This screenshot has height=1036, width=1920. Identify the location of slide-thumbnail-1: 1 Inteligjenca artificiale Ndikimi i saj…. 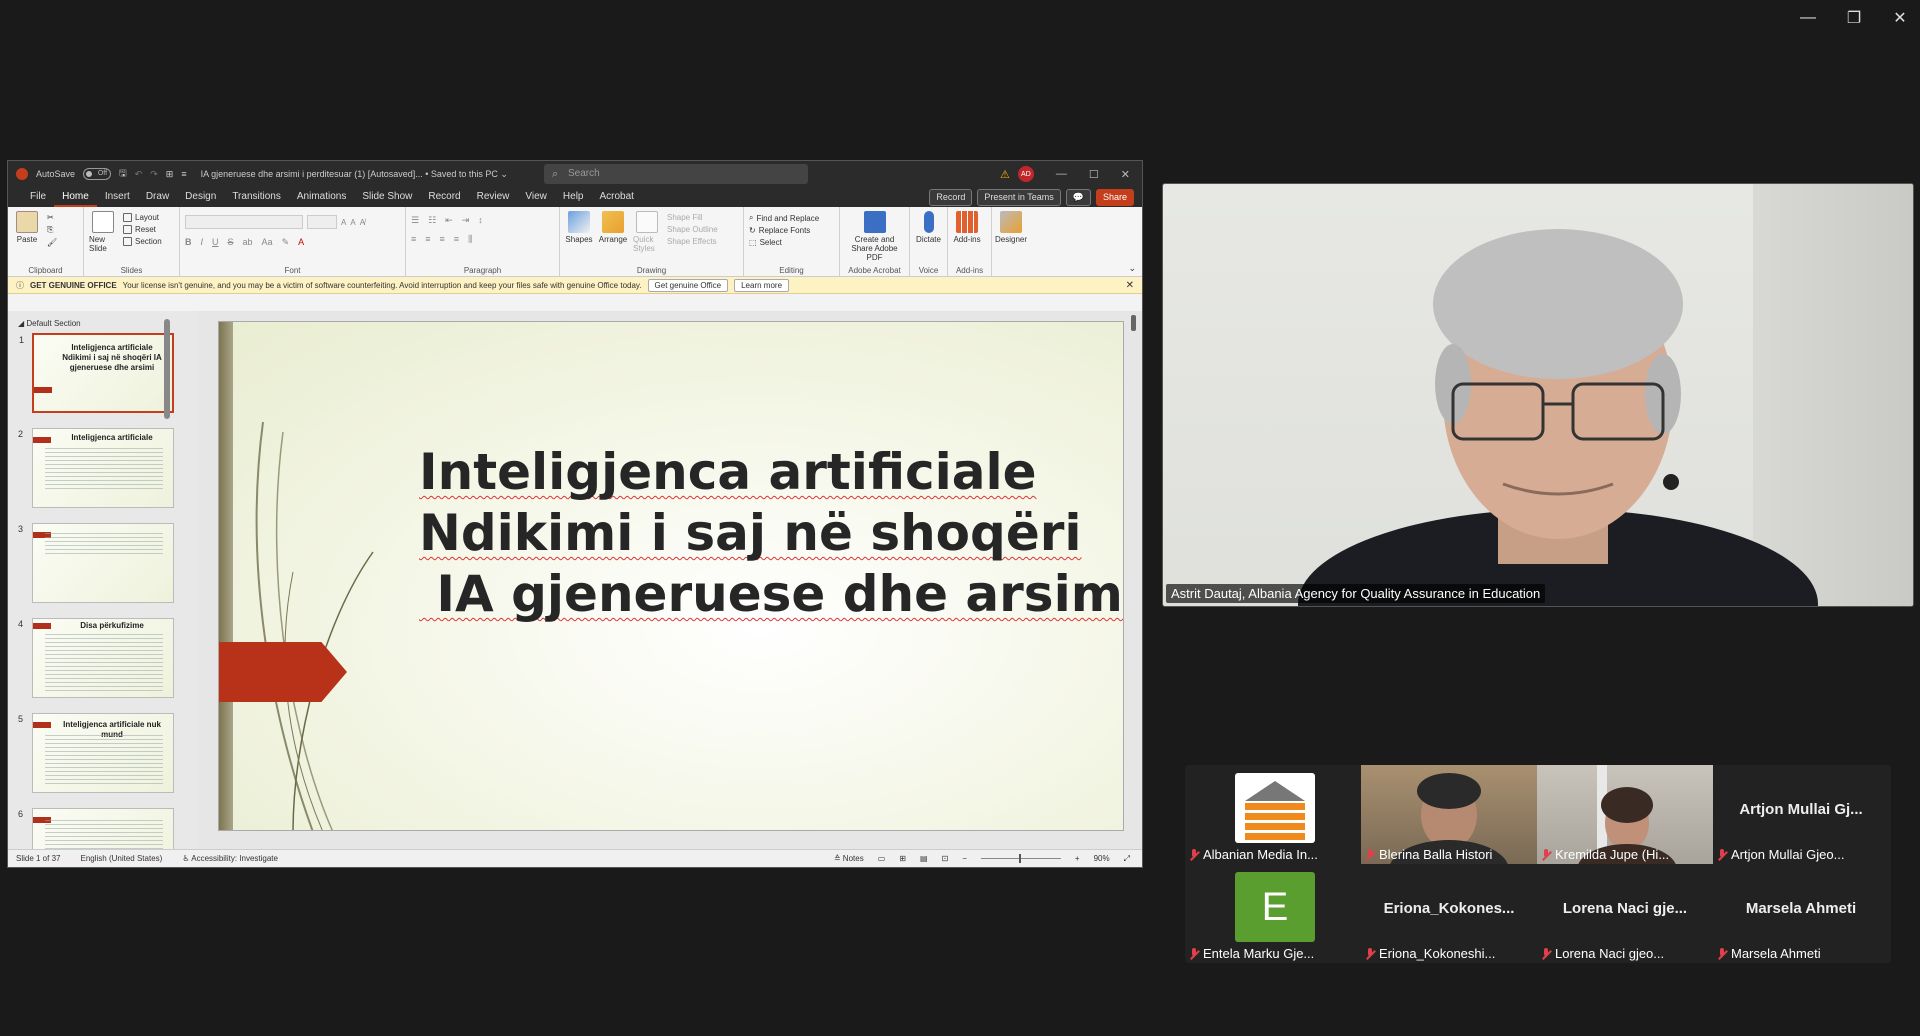
(96, 373).